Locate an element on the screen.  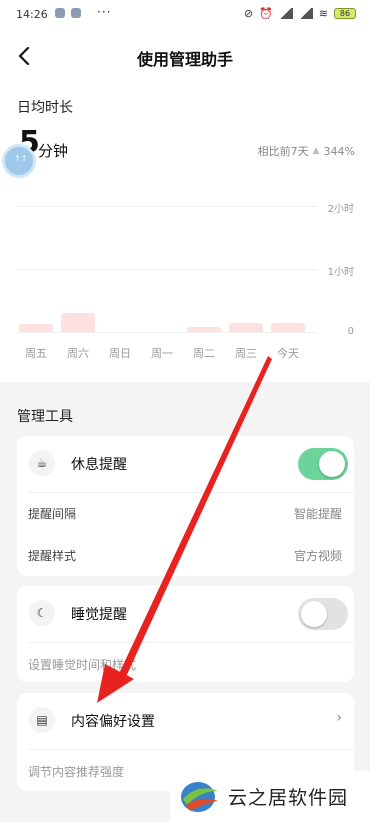
sleep-reminder-row: ☾ 睡觉提醒 is located at coordinates (185, 614).